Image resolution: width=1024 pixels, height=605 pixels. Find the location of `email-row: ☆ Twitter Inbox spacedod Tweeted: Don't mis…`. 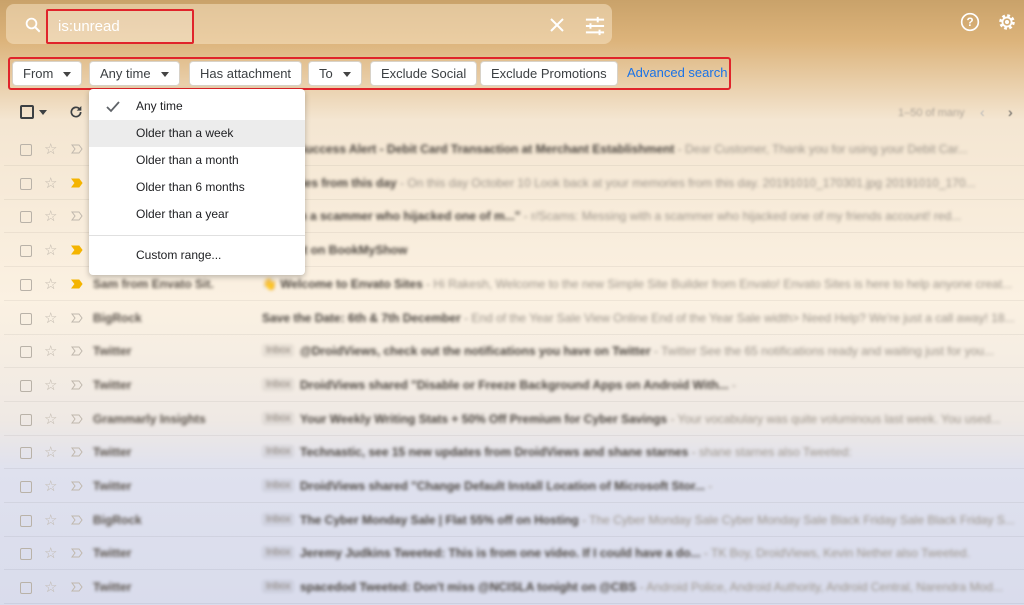

email-row: ☆ Twitter Inbox spacedod Tweeted: Don't mis… is located at coordinates (514, 588).